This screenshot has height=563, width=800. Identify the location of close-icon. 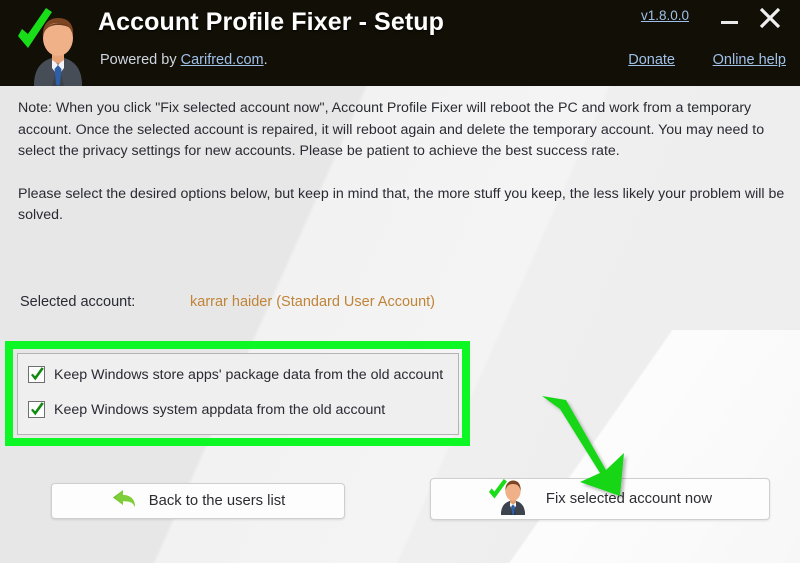
(770, 18).